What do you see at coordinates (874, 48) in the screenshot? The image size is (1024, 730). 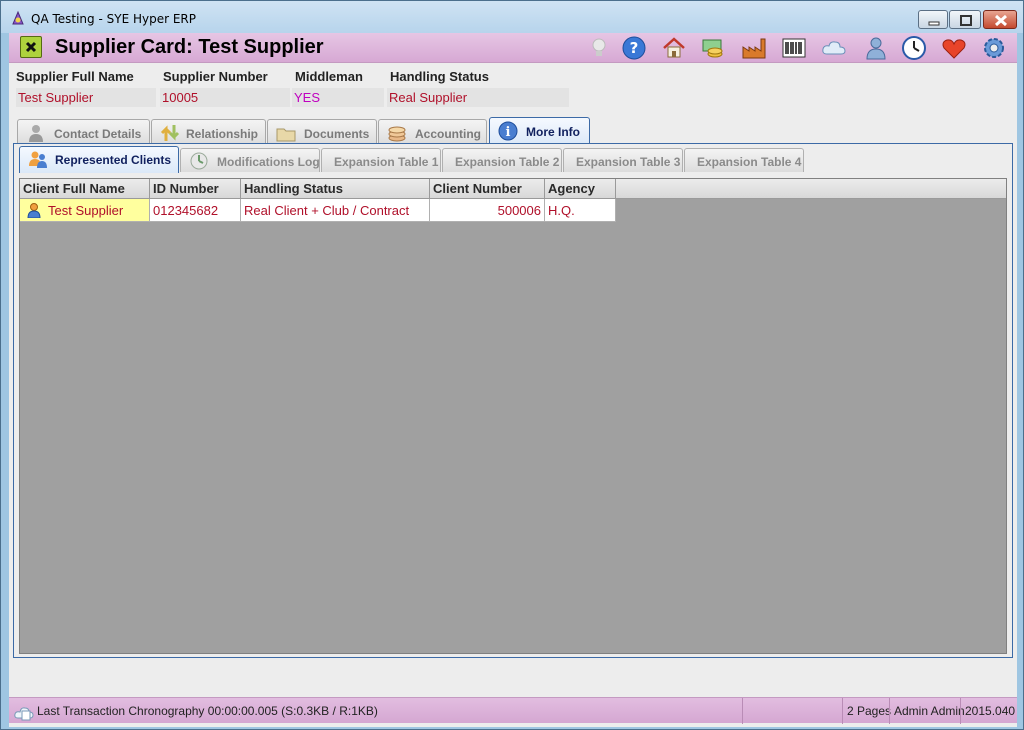 I see `users-icon` at bounding box center [874, 48].